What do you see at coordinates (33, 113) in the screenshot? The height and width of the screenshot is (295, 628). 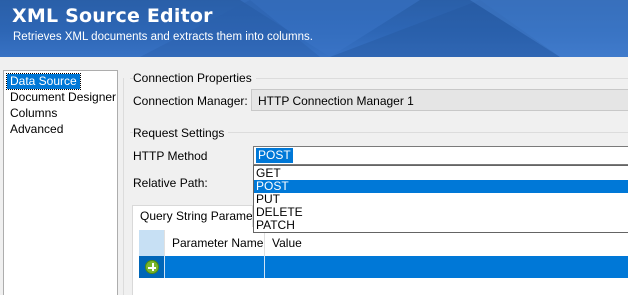 I see `sidebar-item-columns: Columns` at bounding box center [33, 113].